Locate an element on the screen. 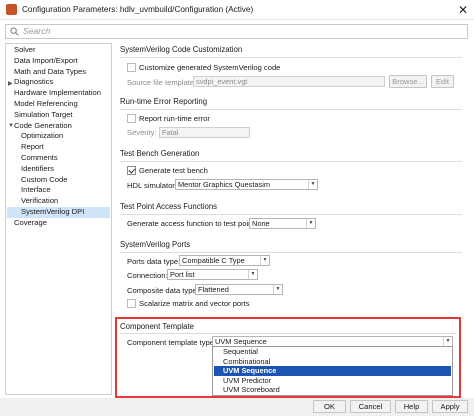 This screenshot has height=416, width=474. tree-item-hardware-implementation: Hardware Implementation is located at coordinates (62, 93).